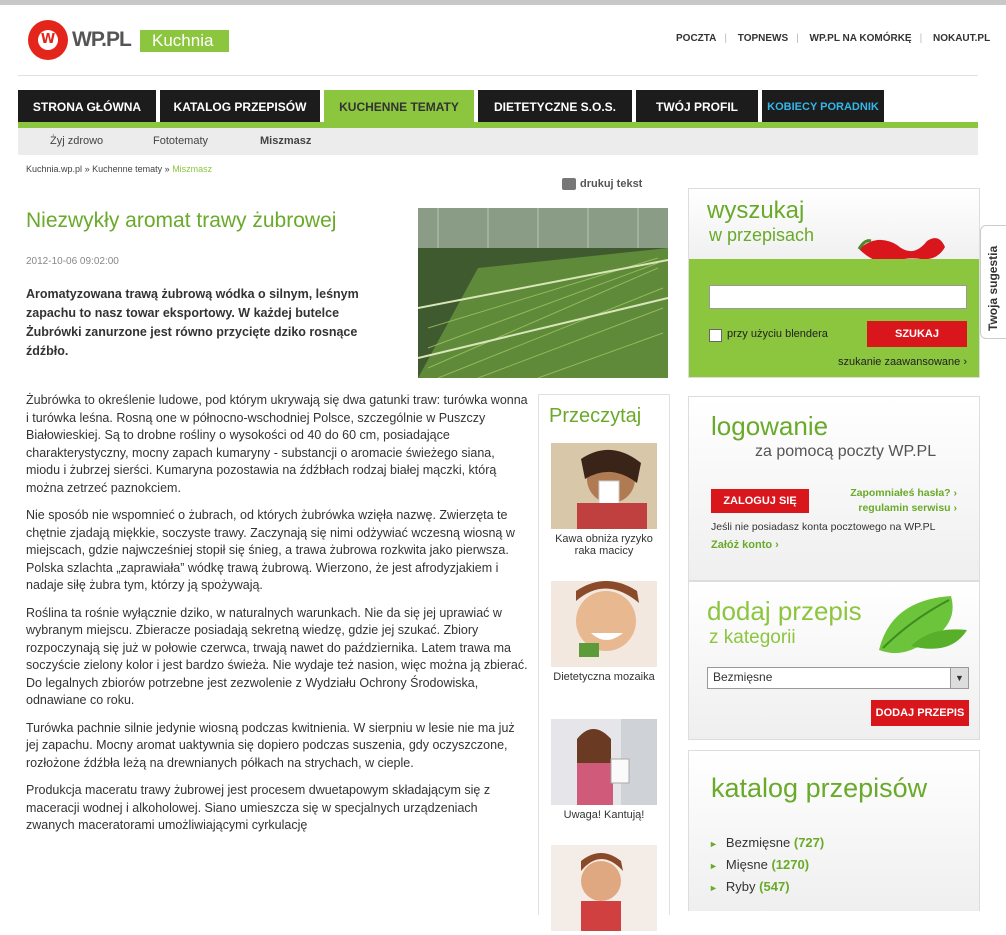 This screenshot has height=935, width=1006. I want to click on logo-letter: W, so click(48, 40).